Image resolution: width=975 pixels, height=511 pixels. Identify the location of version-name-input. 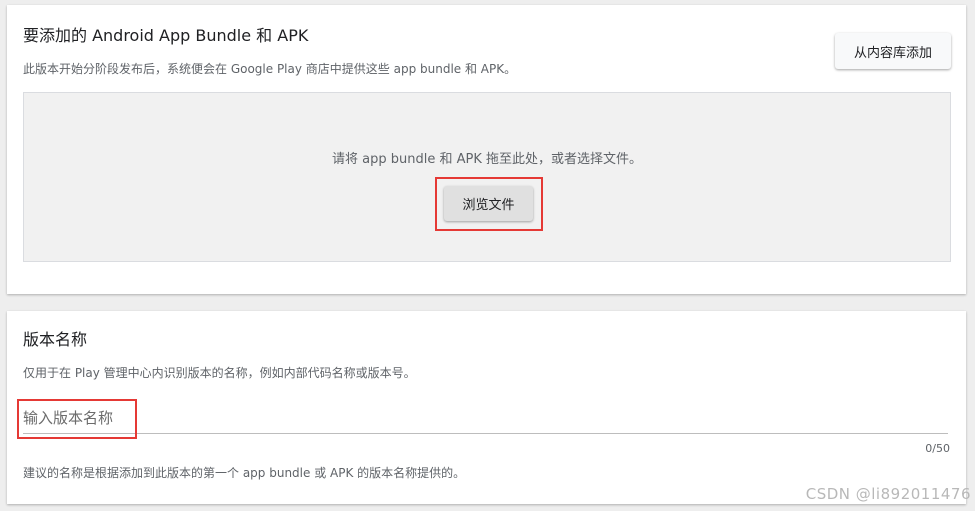
(485, 418).